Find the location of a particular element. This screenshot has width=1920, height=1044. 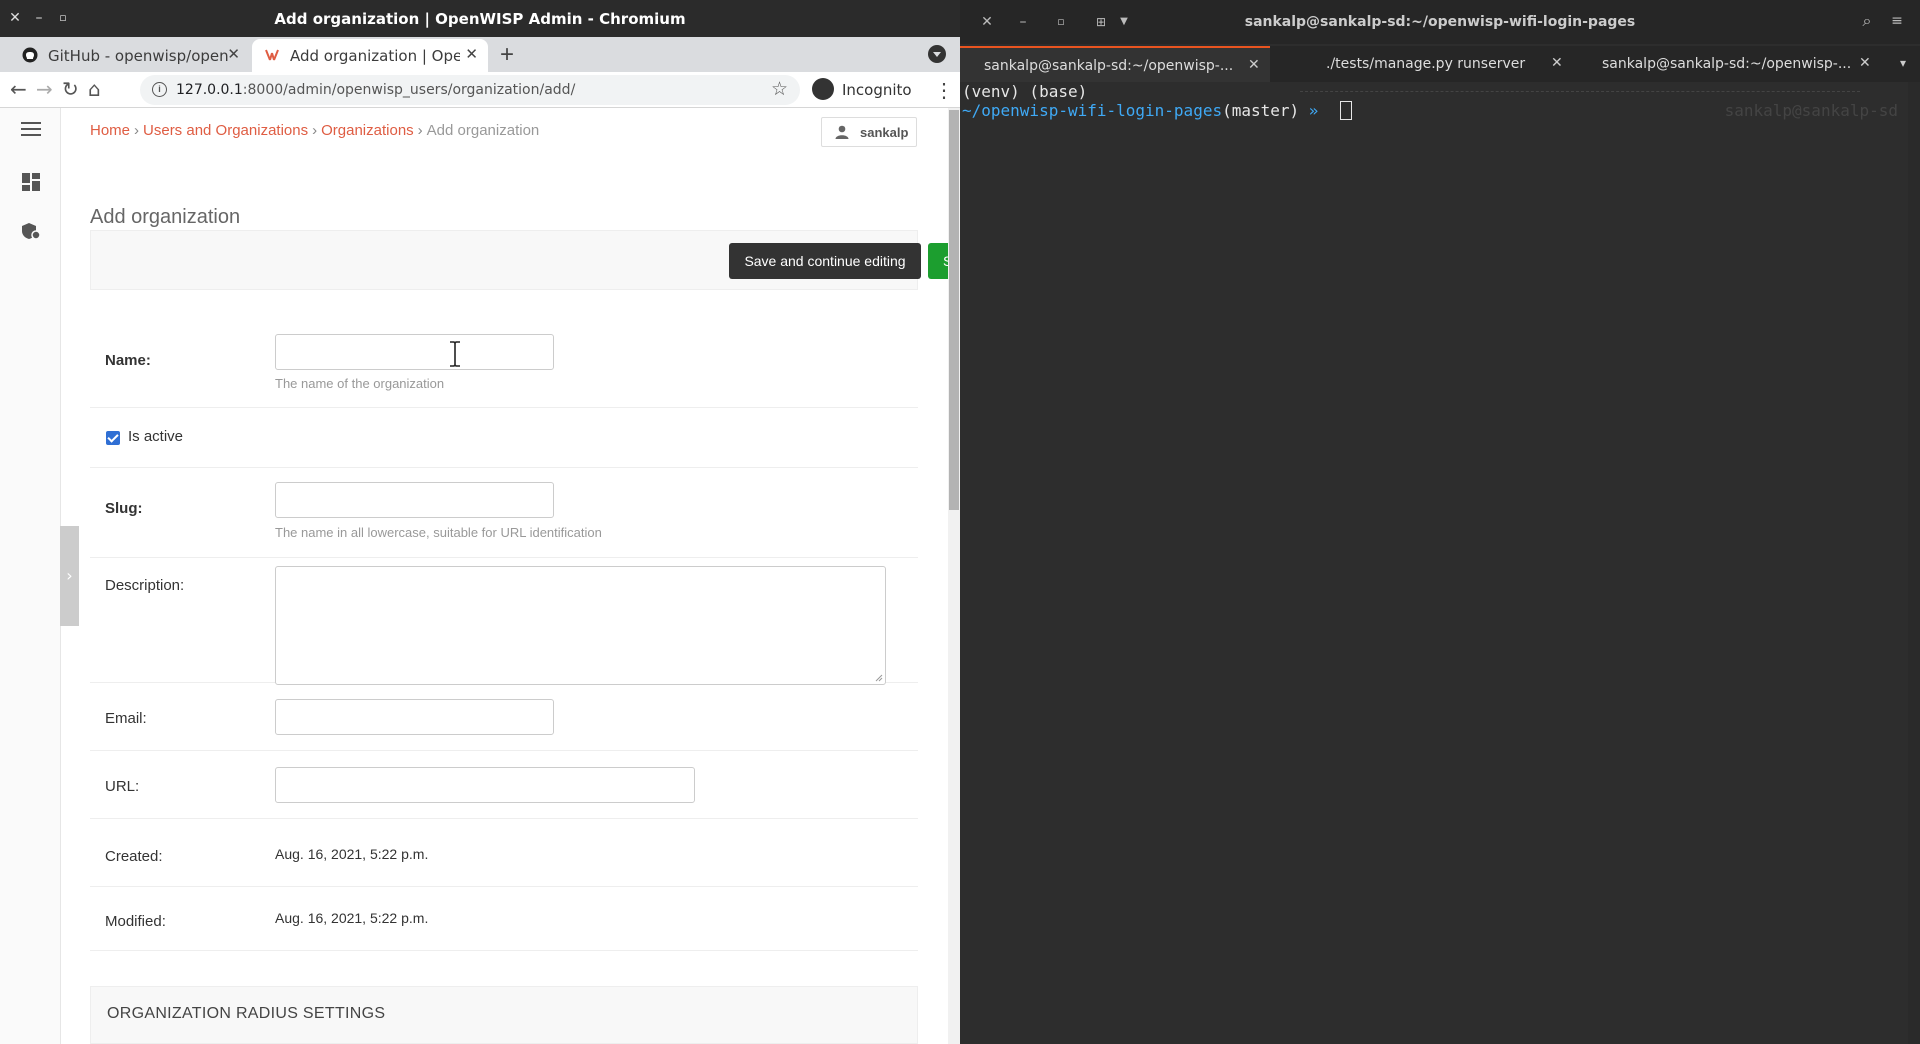

created-label: Created: is located at coordinates (134, 856).